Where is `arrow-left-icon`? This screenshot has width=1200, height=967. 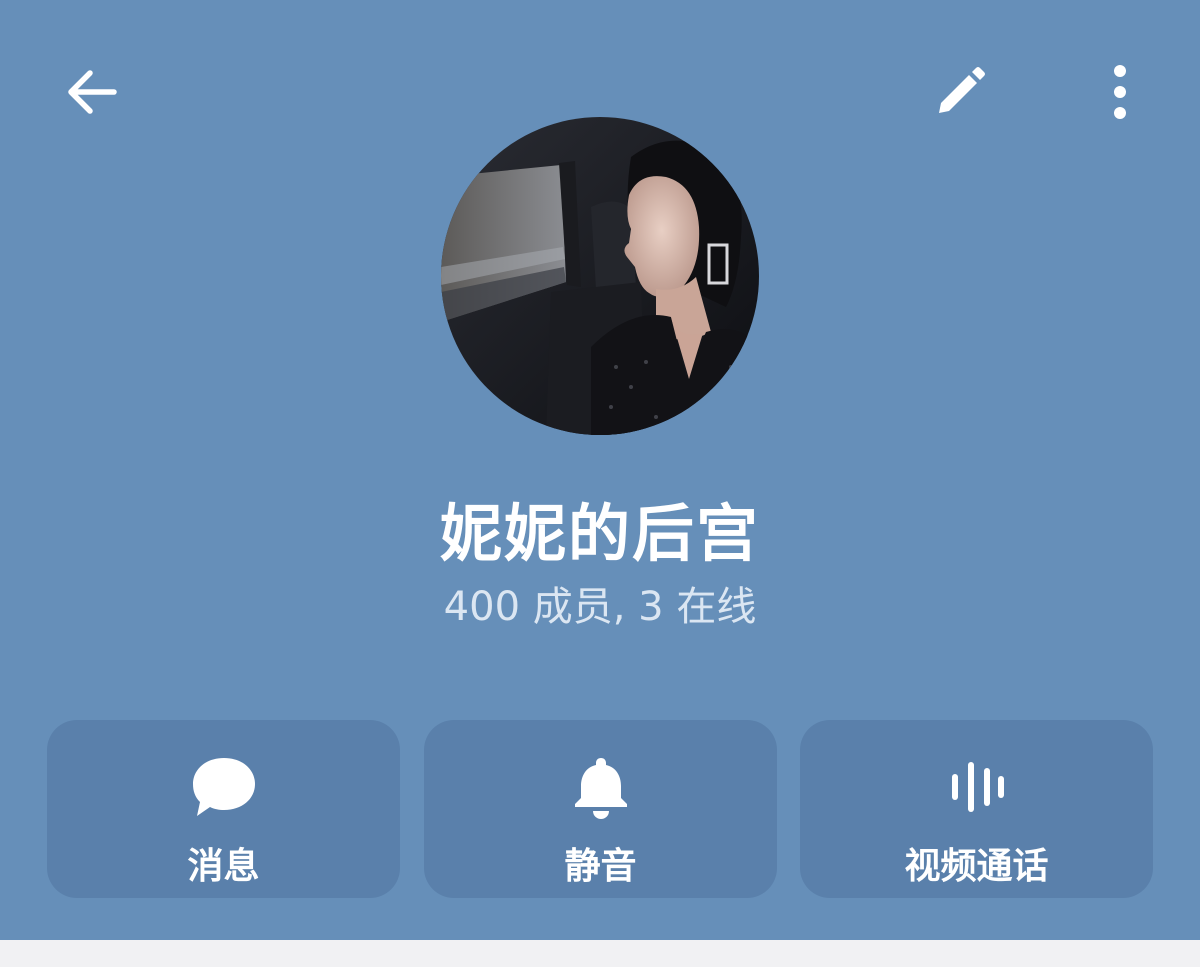 arrow-left-icon is located at coordinates (92, 94).